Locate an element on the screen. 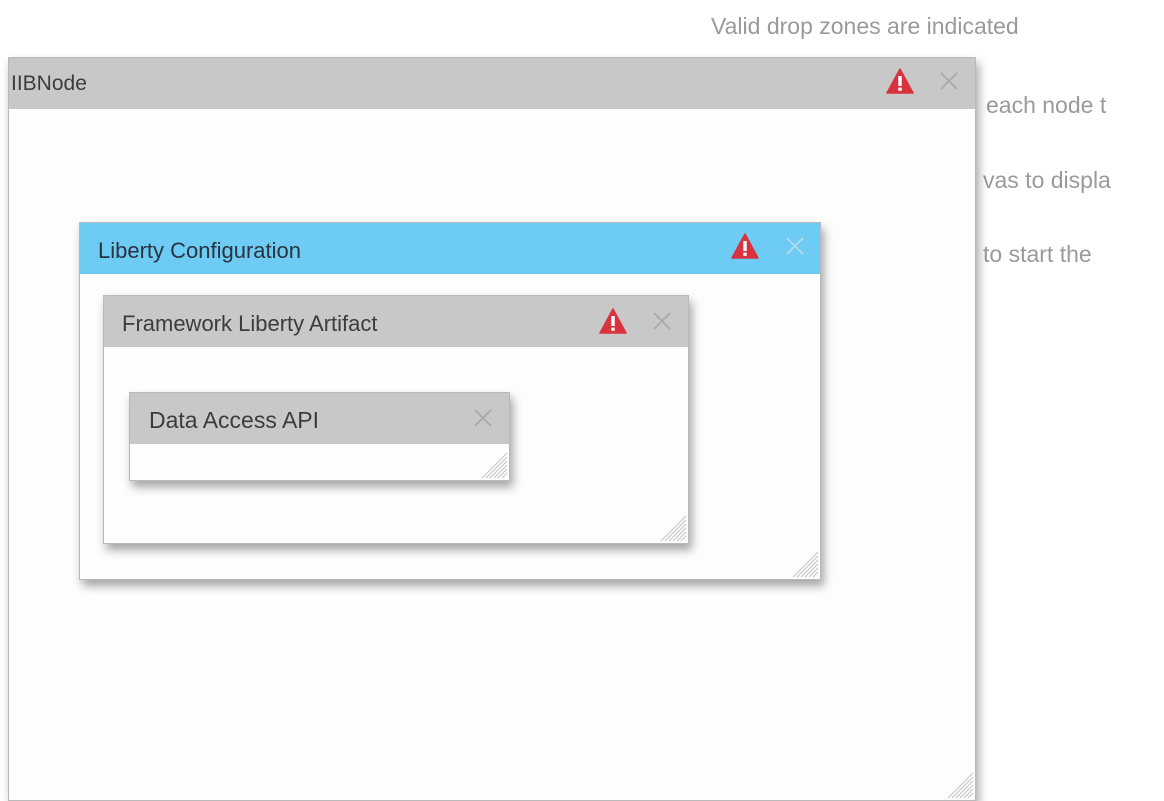  iib-node-header: IIBNode is located at coordinates (492, 83).